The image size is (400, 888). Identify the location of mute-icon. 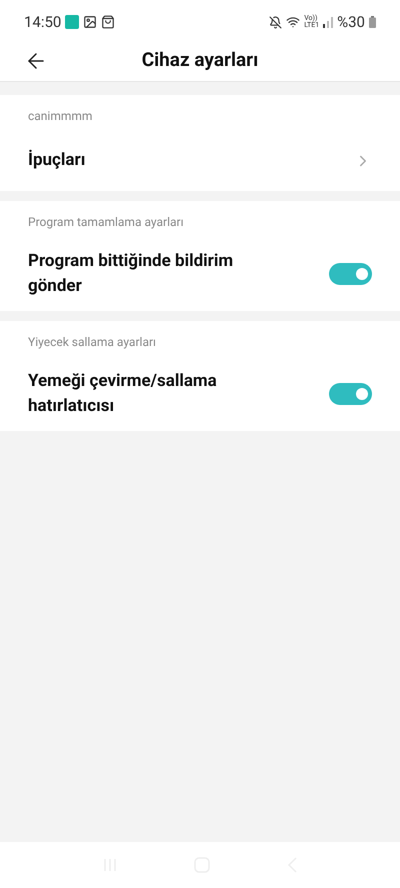
(275, 22).